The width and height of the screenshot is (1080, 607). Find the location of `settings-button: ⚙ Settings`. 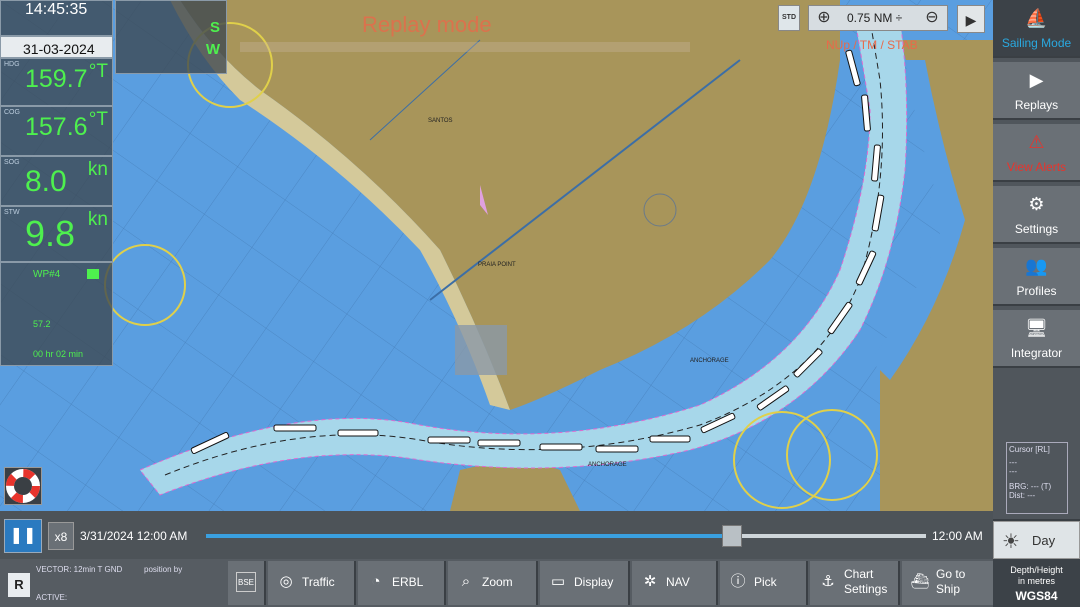

settings-button: ⚙ Settings is located at coordinates (1036, 215).